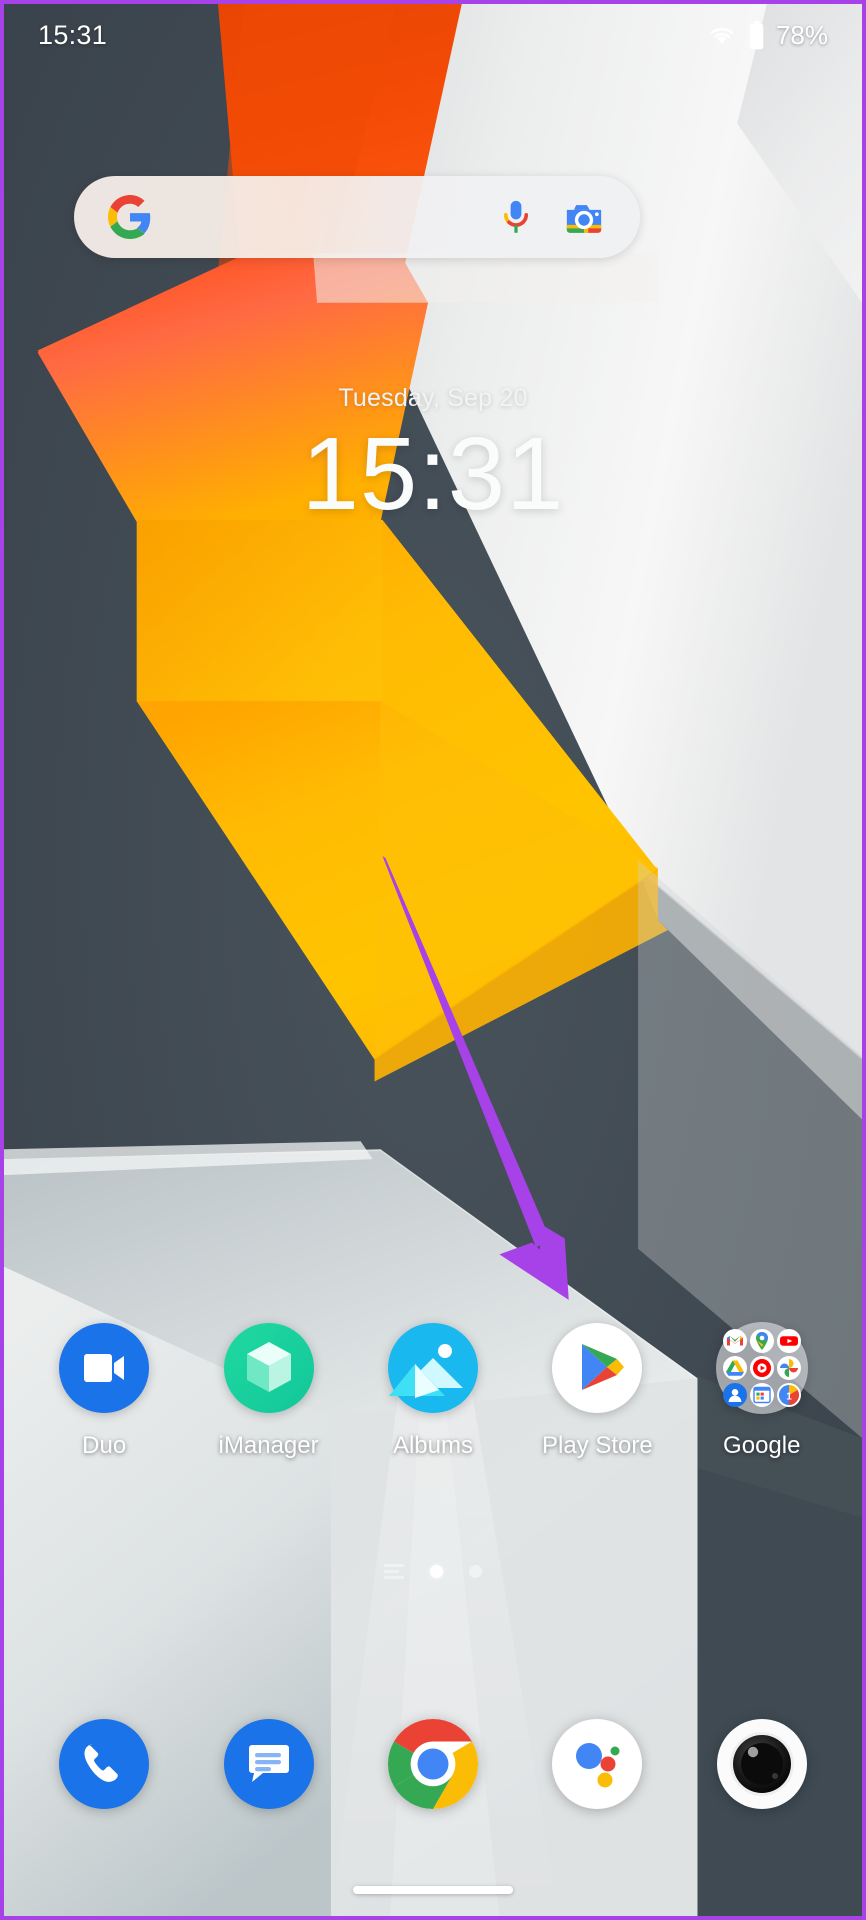 Image resolution: width=866 pixels, height=1920 pixels. What do you see at coordinates (722, 36) in the screenshot?
I see `wifi-icon` at bounding box center [722, 36].